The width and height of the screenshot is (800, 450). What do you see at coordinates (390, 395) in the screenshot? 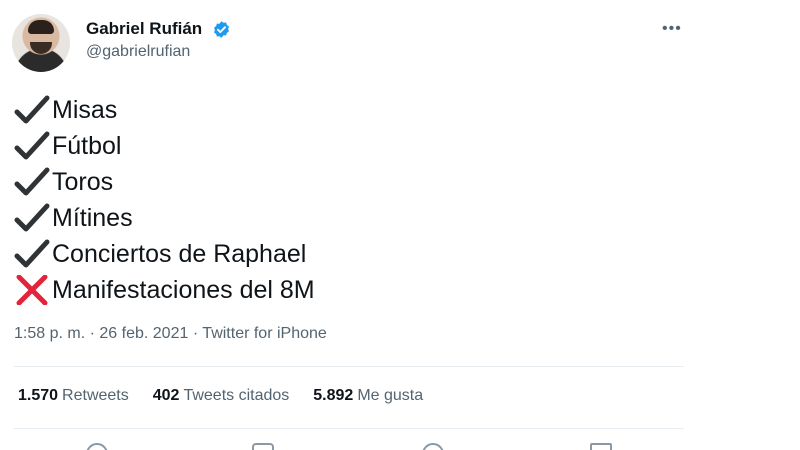
I see `likes-label: Me gusta` at bounding box center [390, 395].